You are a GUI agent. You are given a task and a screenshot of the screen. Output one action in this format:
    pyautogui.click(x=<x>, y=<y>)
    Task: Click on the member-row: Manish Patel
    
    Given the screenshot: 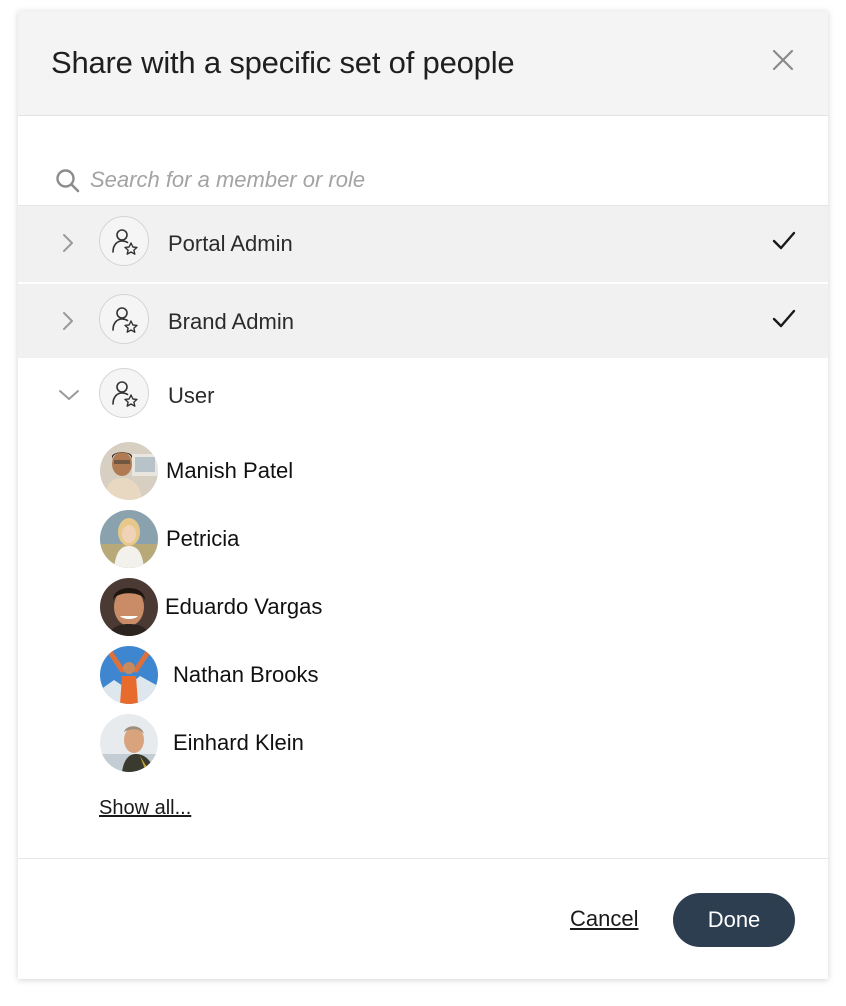 What is the action you would take?
    pyautogui.click(x=423, y=473)
    